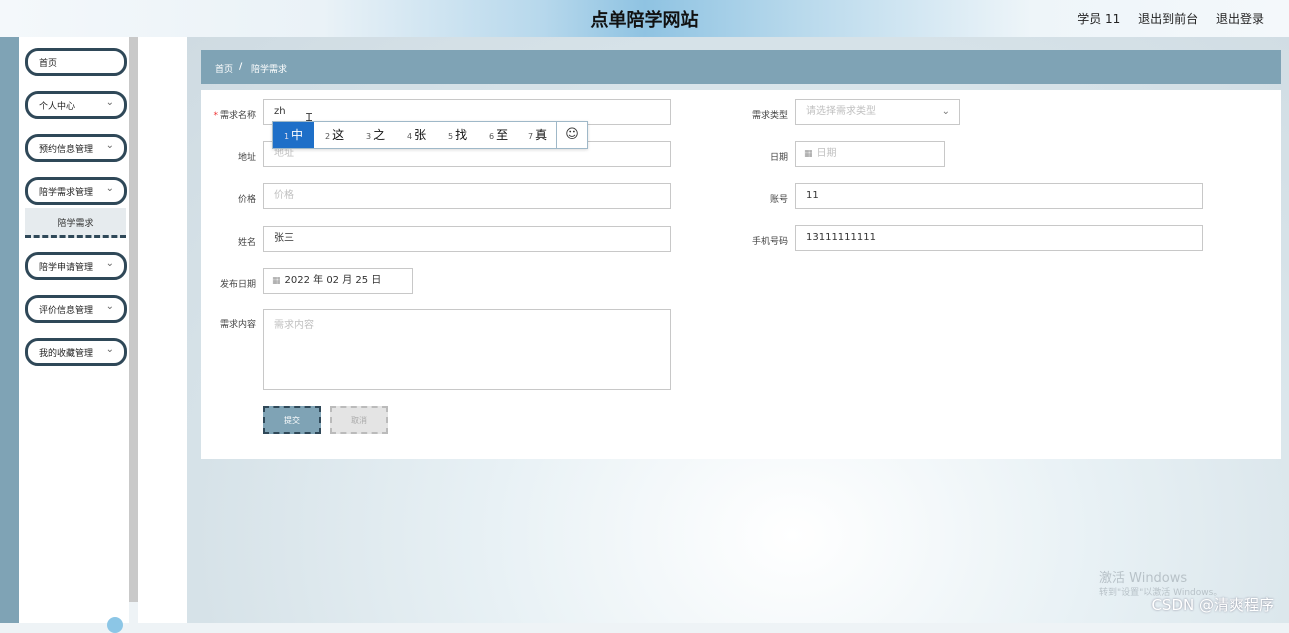  I want to click on top-header: 点单陪学网站 学员 11 退出到前台 退出登录, so click(644, 18).